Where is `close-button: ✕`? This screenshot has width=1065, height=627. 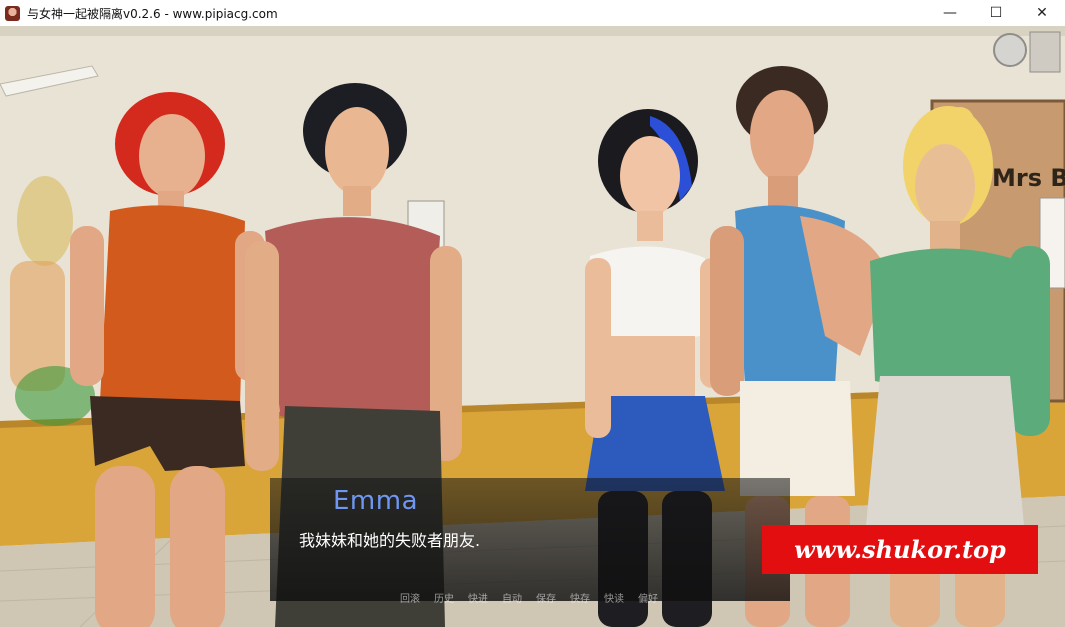 close-button: ✕ is located at coordinates (1042, 13).